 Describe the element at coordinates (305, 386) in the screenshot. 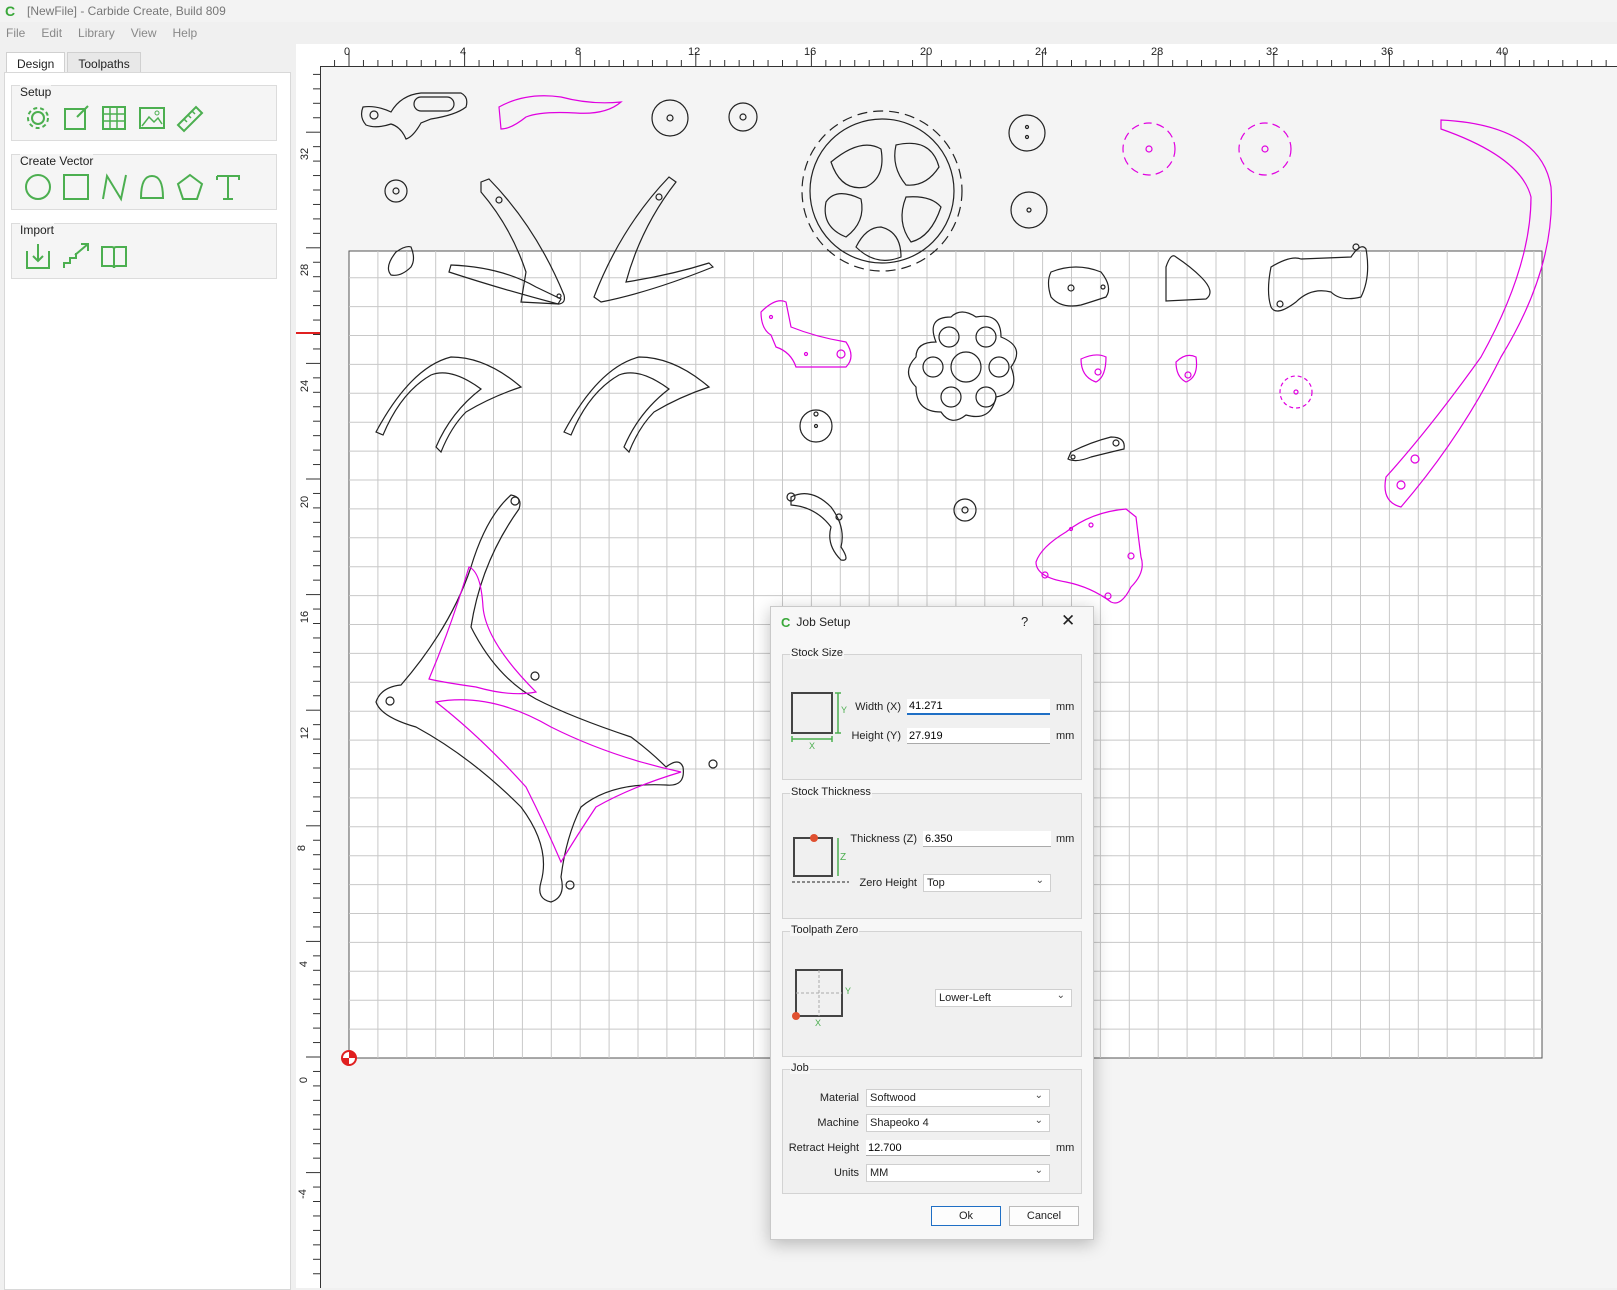

I see `ruler-y-label: 24` at that location.